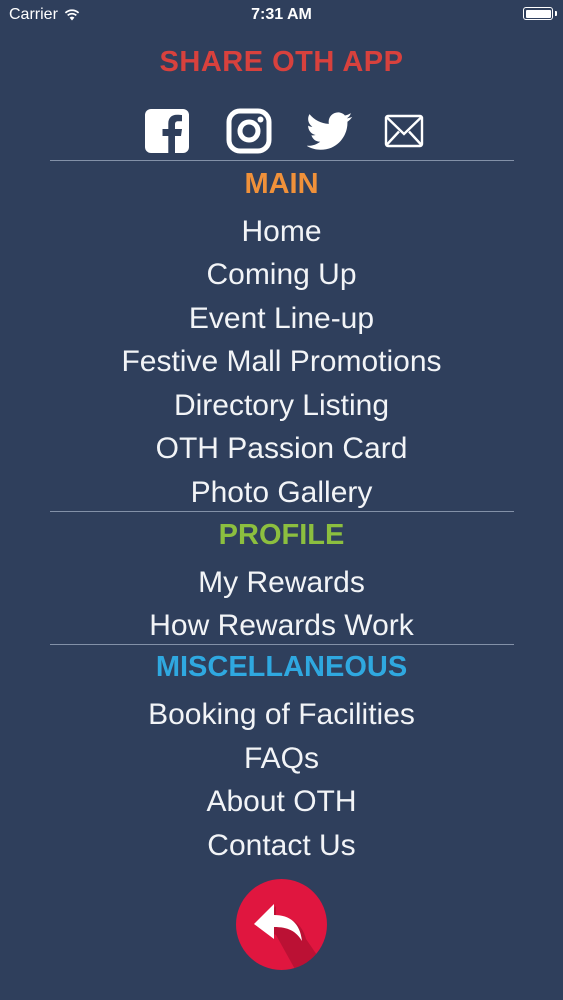  Describe the element at coordinates (330, 131) in the screenshot. I see `twitter-icon` at that location.